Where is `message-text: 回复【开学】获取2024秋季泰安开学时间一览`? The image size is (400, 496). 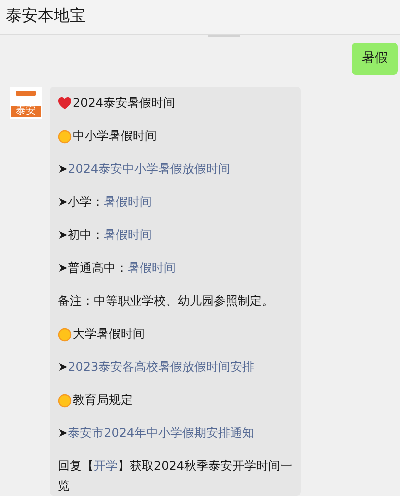 message-text: 回复【开学】获取2024秋季泰安开学时间一览 is located at coordinates (175, 476).